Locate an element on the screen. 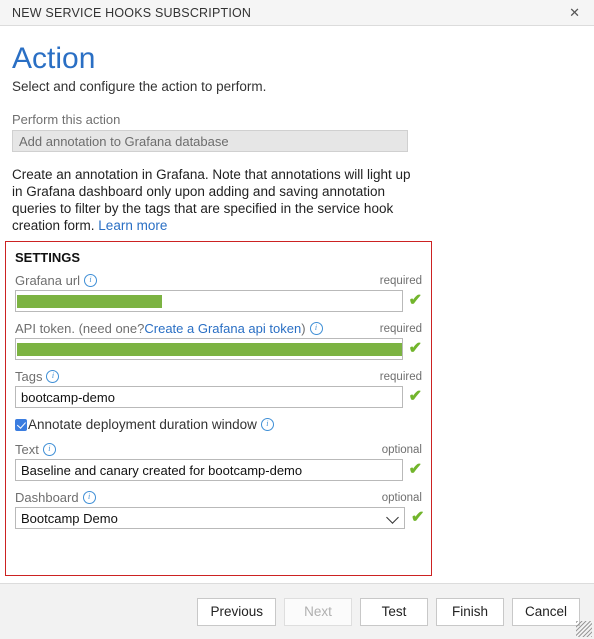  settings-title: SETTINGS is located at coordinates (48, 257).